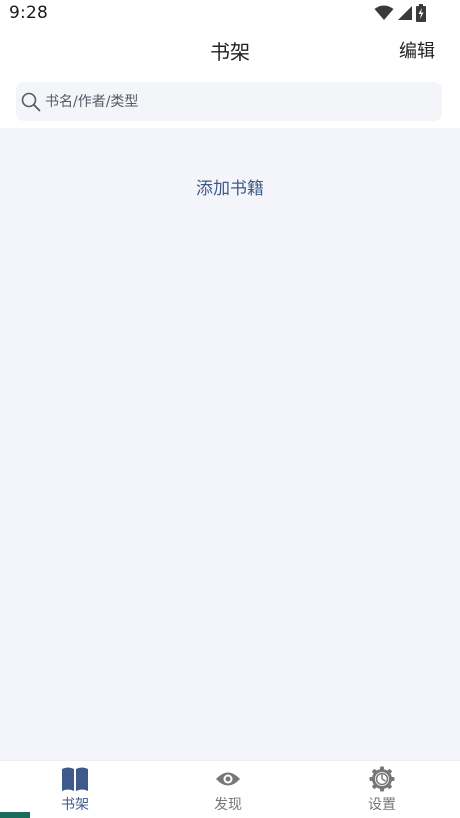 The image size is (460, 818). I want to click on eye-icon, so click(228, 779).